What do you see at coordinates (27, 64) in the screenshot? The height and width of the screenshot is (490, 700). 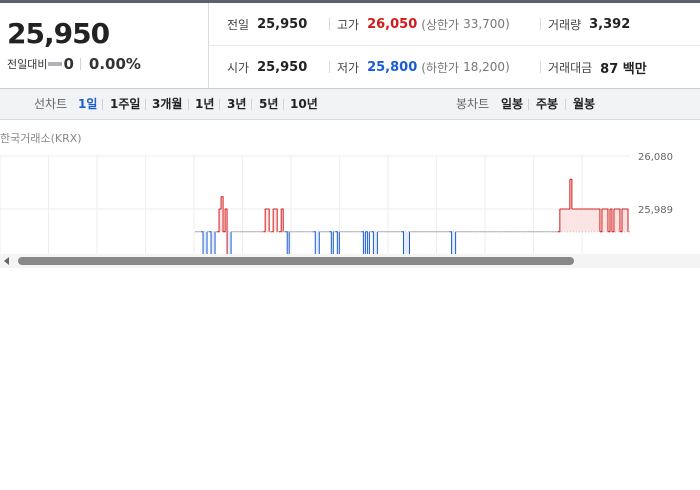 I see `change-label: 전일대비` at bounding box center [27, 64].